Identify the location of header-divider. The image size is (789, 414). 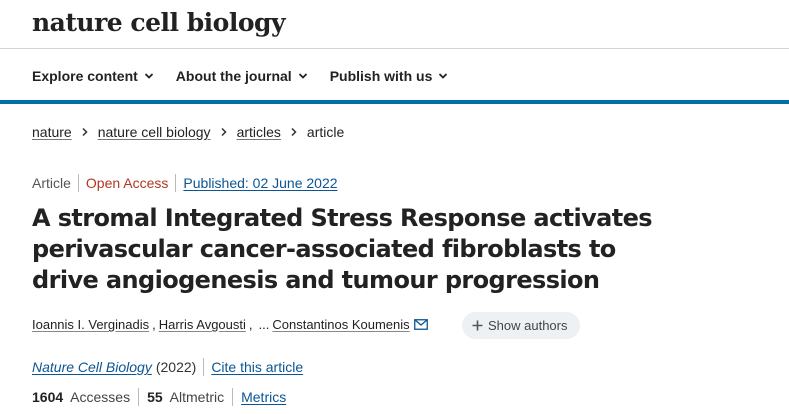
(394, 48).